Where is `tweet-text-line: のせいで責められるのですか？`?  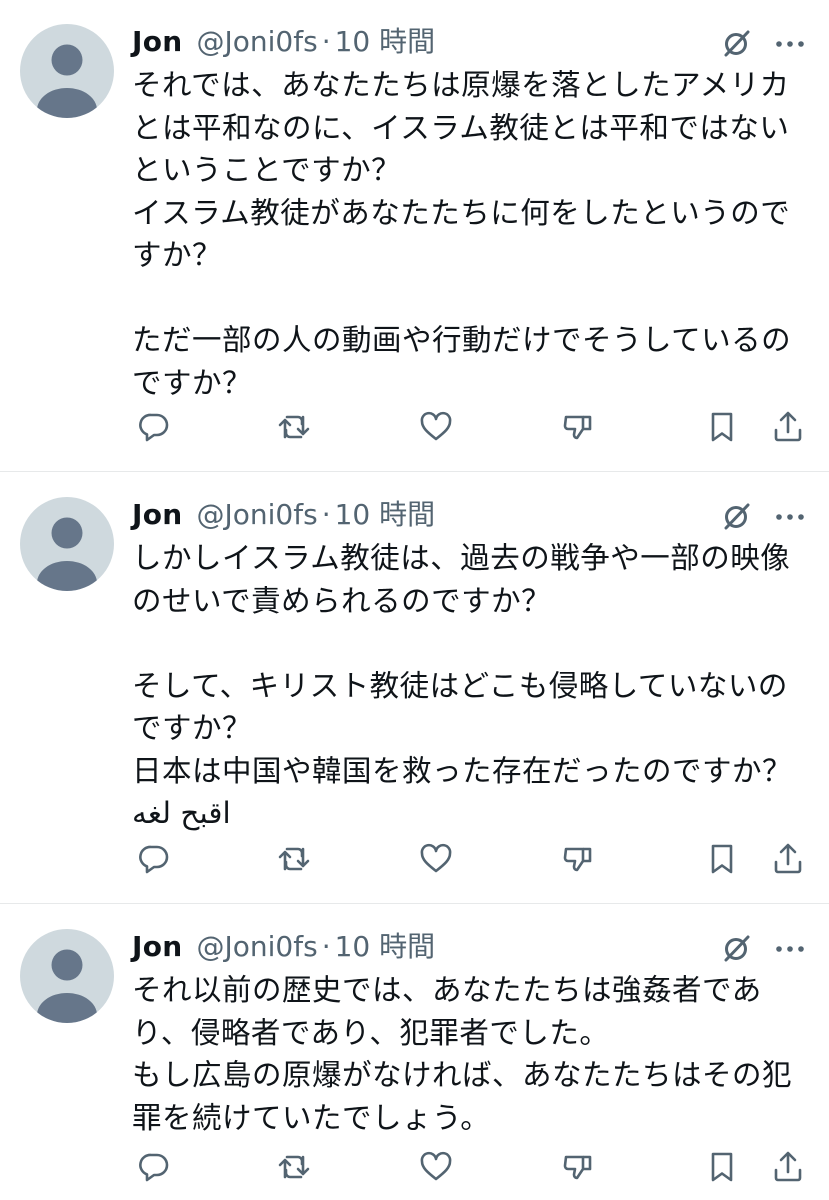 tweet-text-line: のせいで責められるのですか？ is located at coordinates (342, 600).